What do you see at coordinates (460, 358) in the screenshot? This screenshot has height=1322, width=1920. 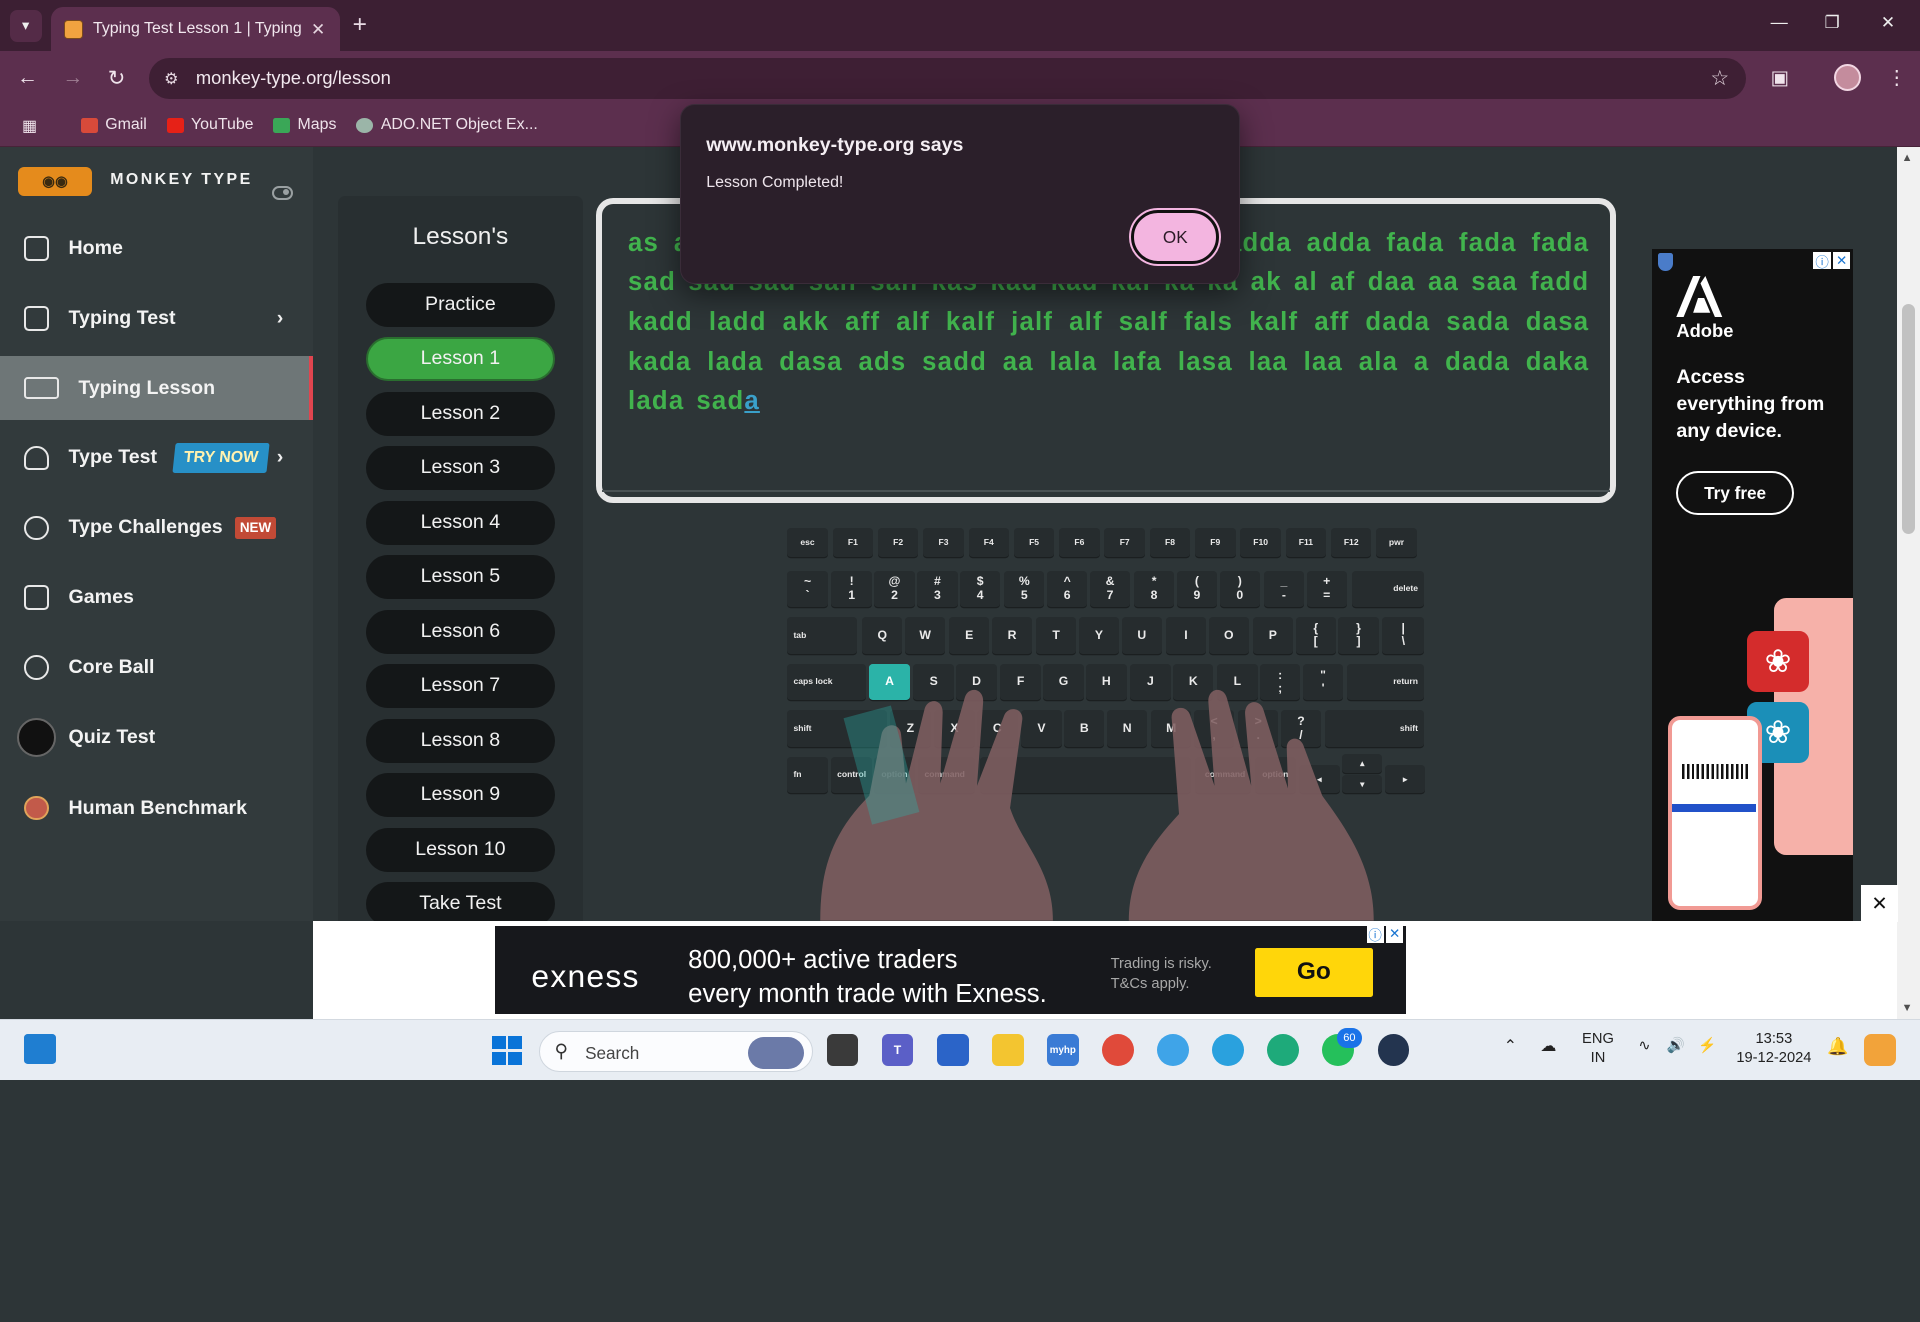 I see `lesson-button-1: Lesson 1` at bounding box center [460, 358].